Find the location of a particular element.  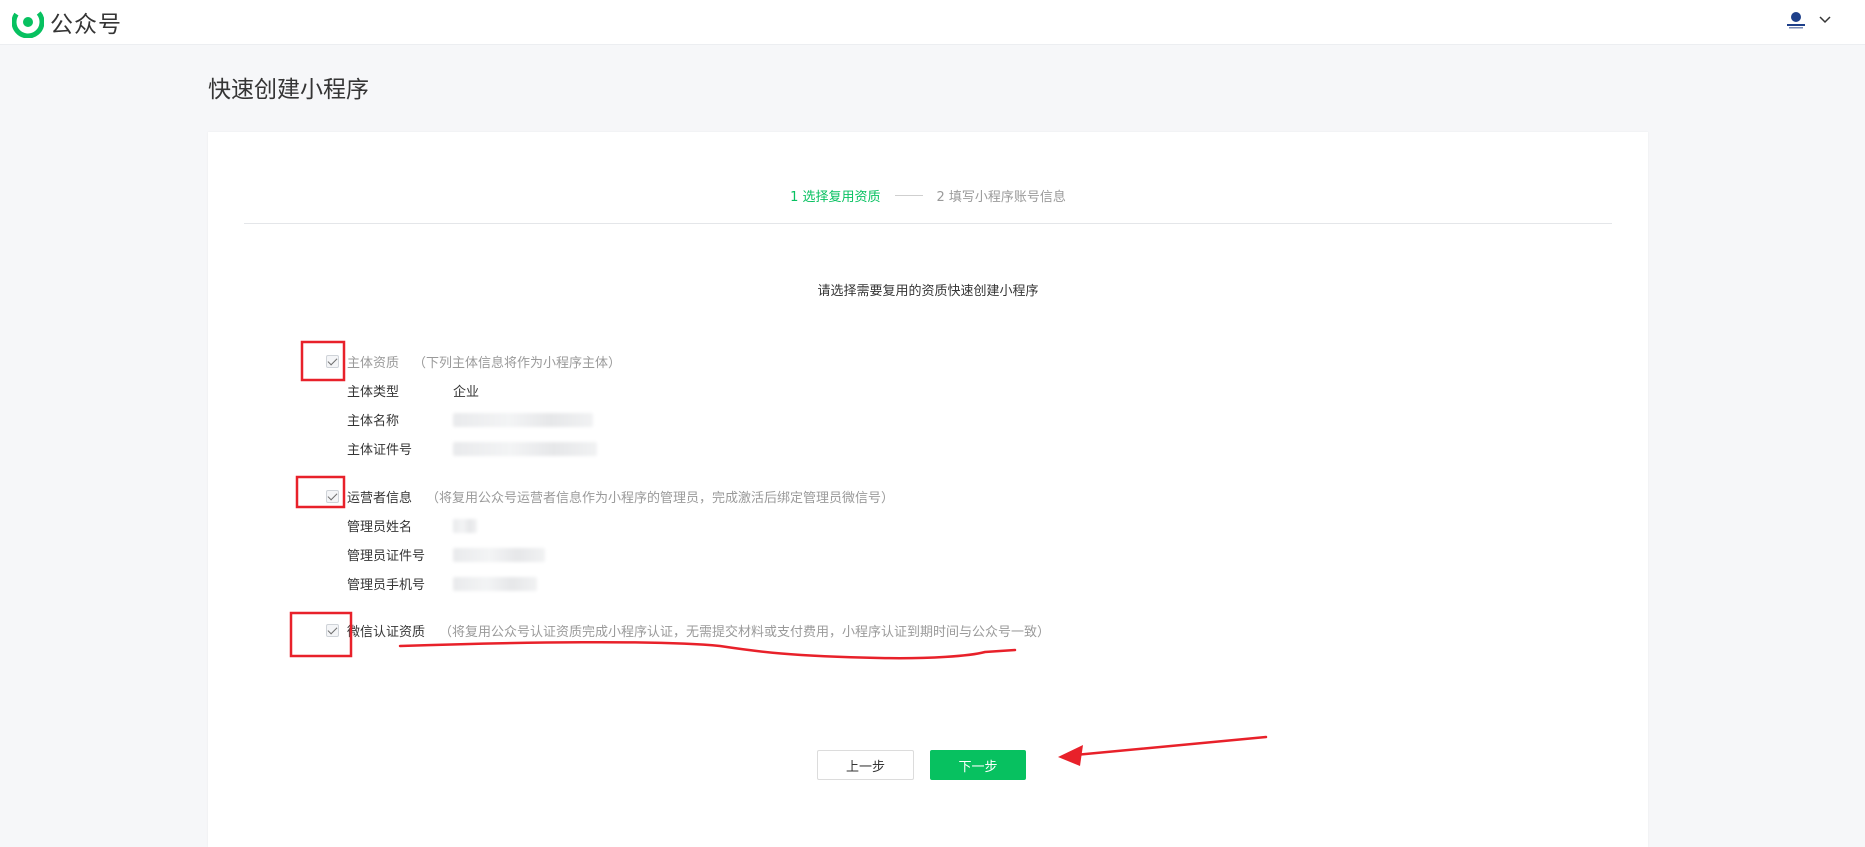

subject-name-label: 主体名称 is located at coordinates (373, 421).